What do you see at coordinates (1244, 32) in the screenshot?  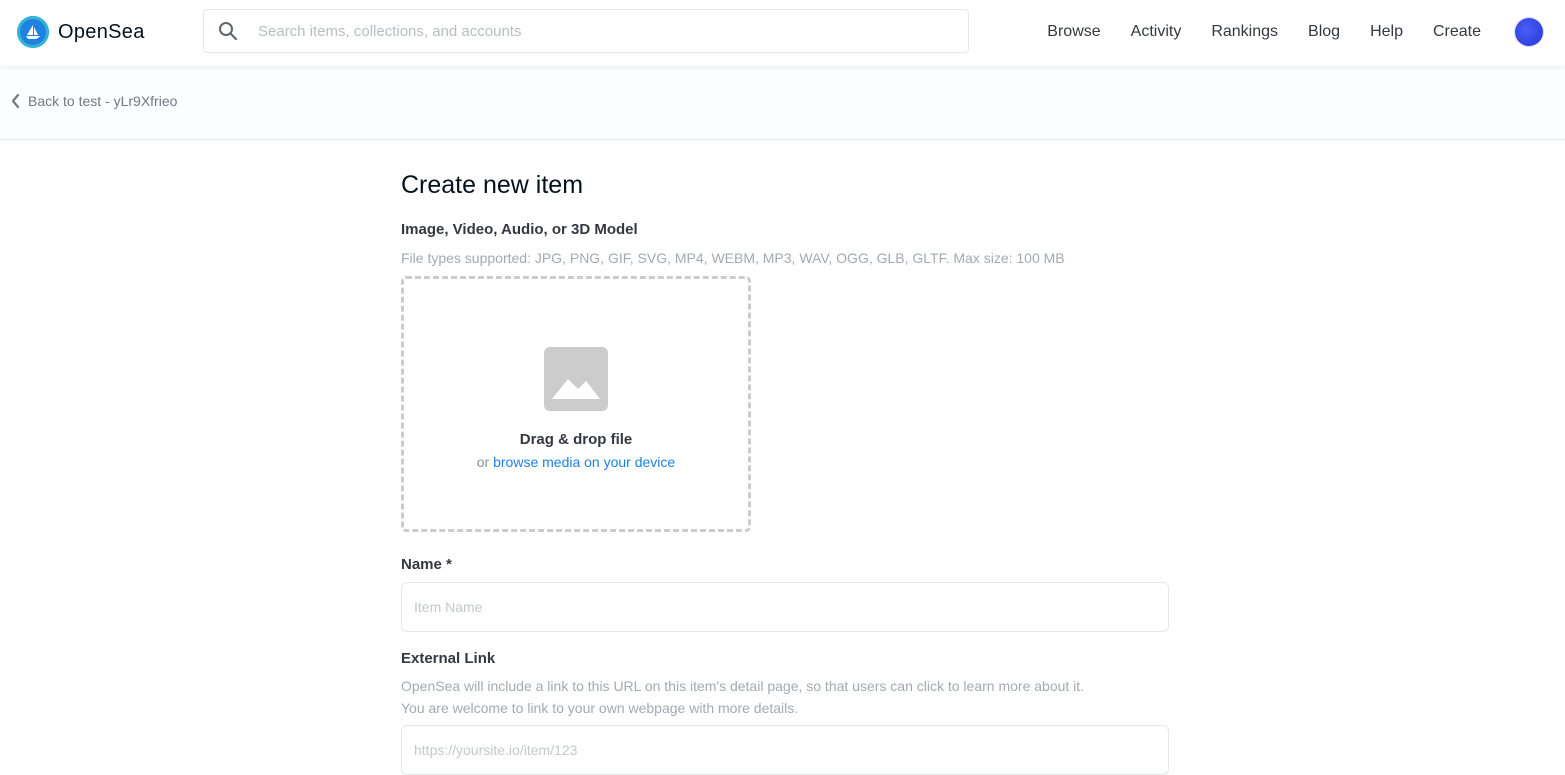 I see `nav-rankings: Rankings` at bounding box center [1244, 32].